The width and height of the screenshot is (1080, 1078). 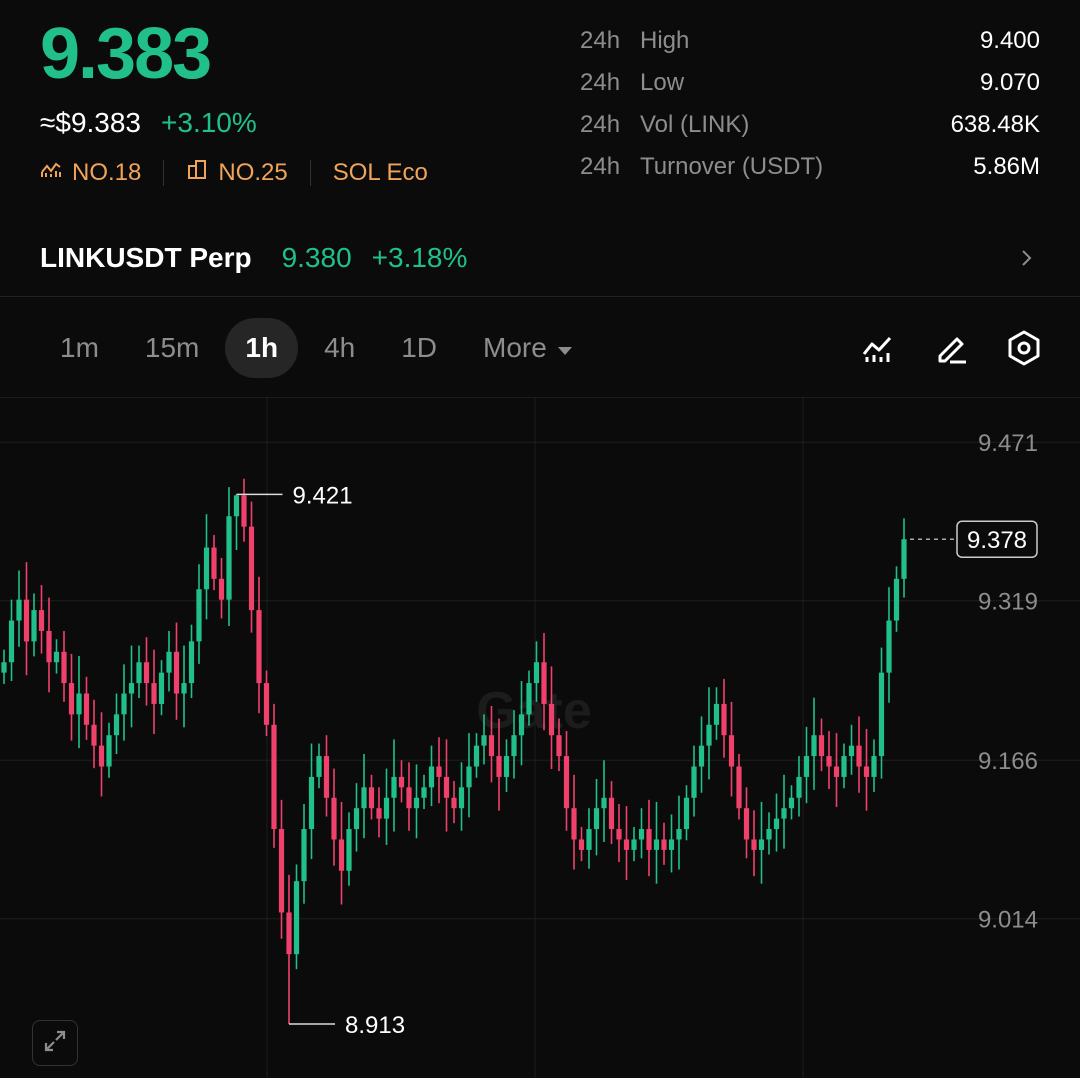 I want to click on tab-15m: 15m, so click(x=172, y=348).